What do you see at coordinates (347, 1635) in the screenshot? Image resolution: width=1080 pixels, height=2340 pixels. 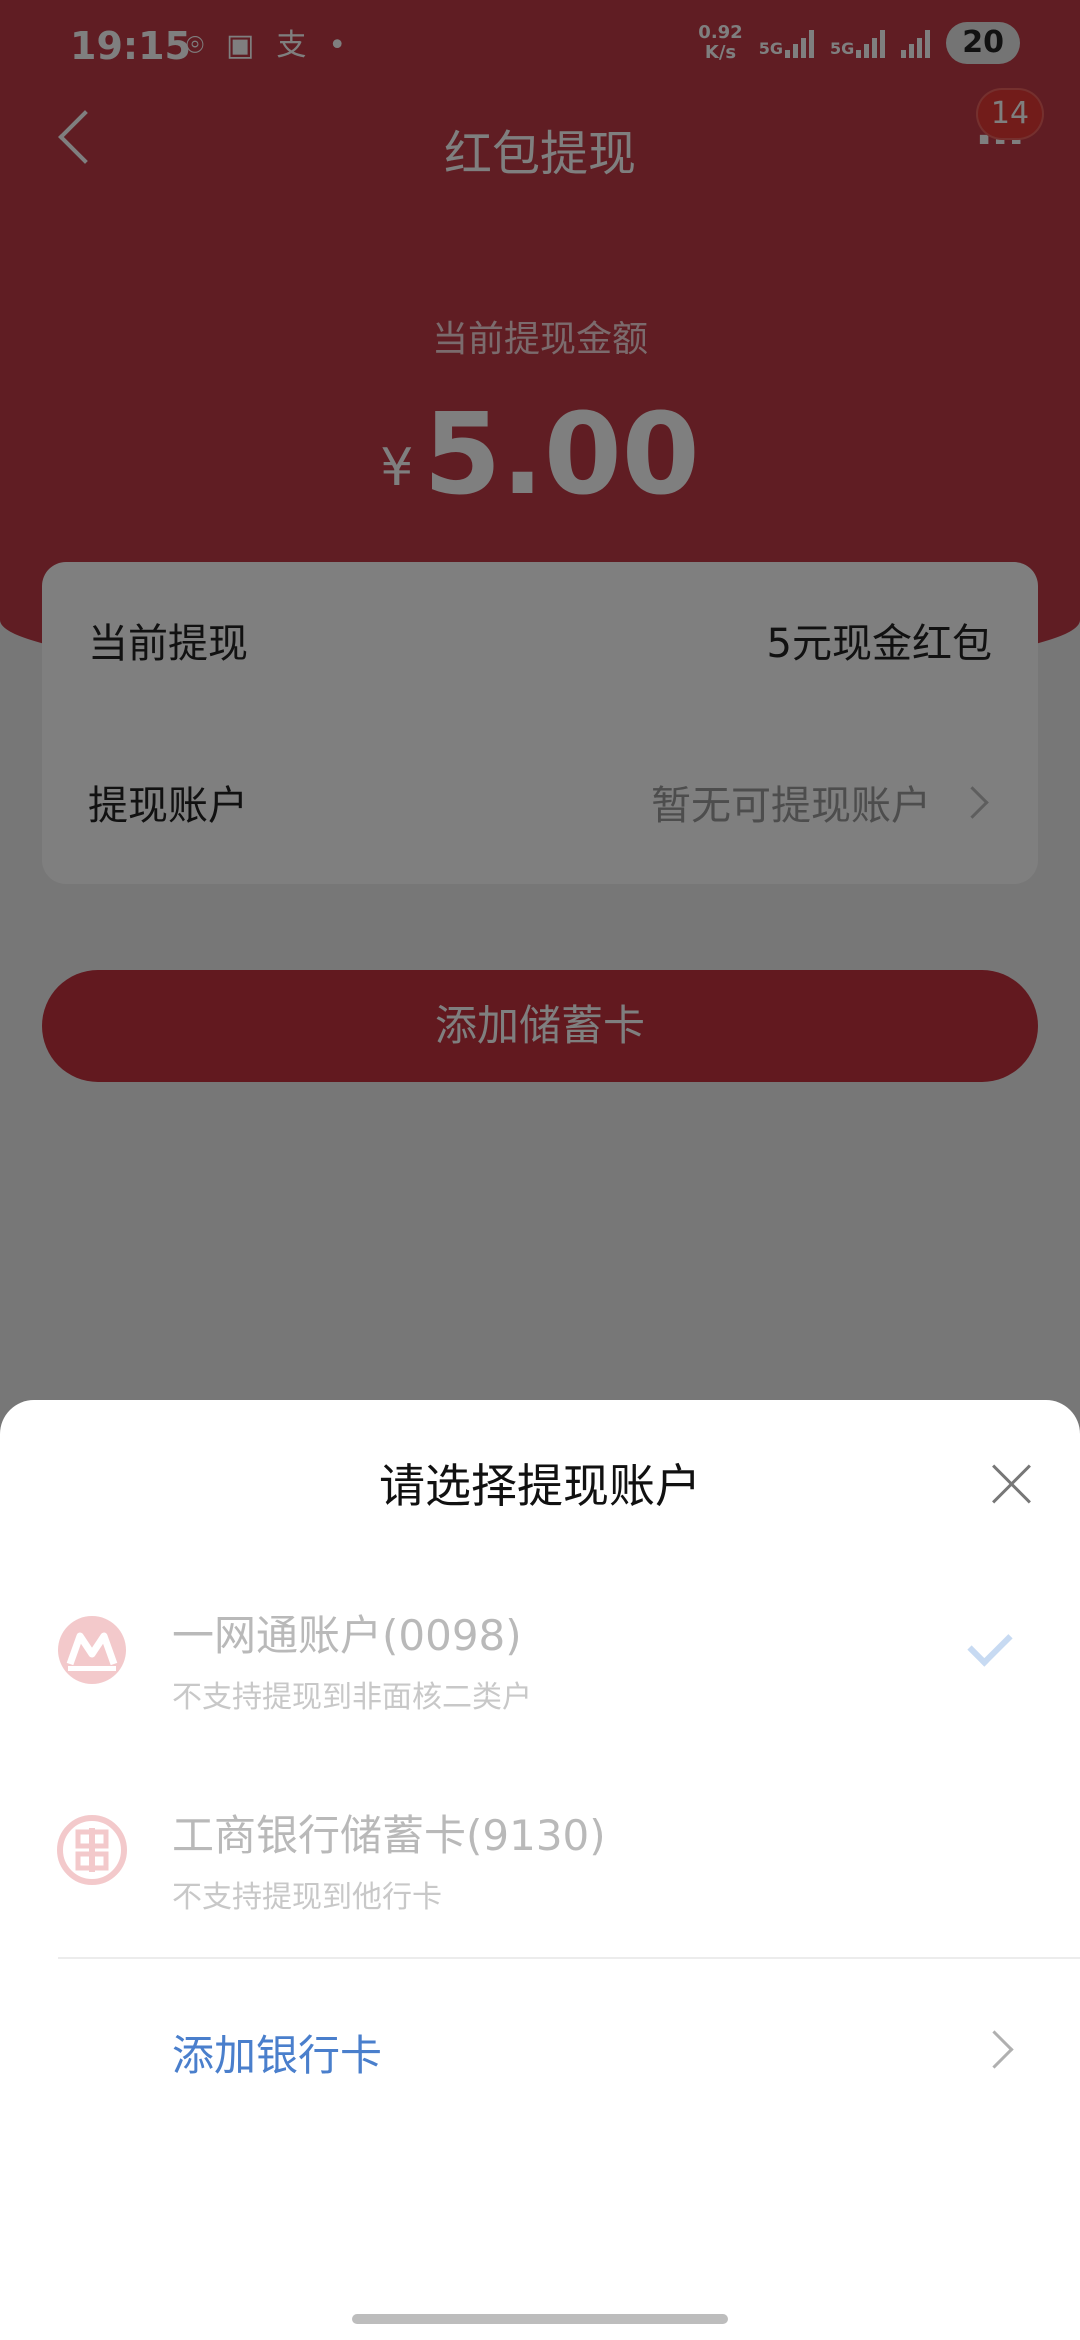 I see `account-name: 一网通账户(0098)` at bounding box center [347, 1635].